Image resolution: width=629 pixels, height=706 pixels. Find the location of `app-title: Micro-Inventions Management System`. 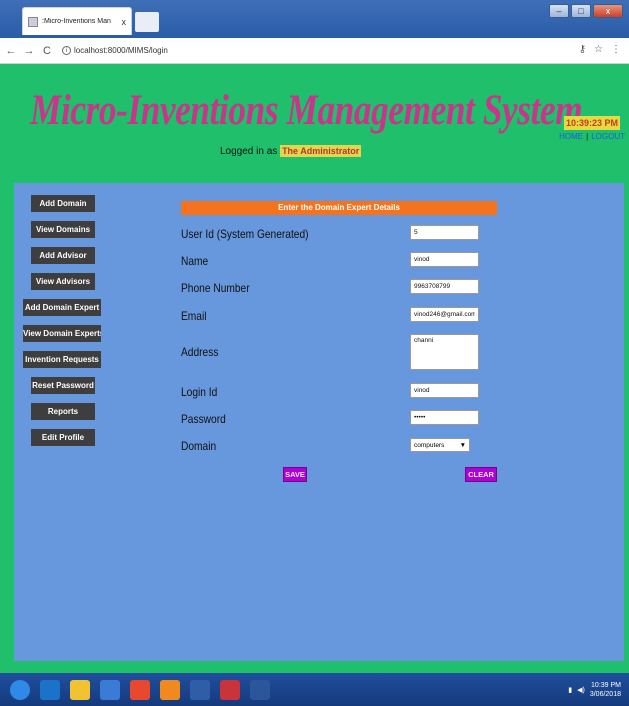

app-title: Micro-Inventions Management System is located at coordinates (306, 110).